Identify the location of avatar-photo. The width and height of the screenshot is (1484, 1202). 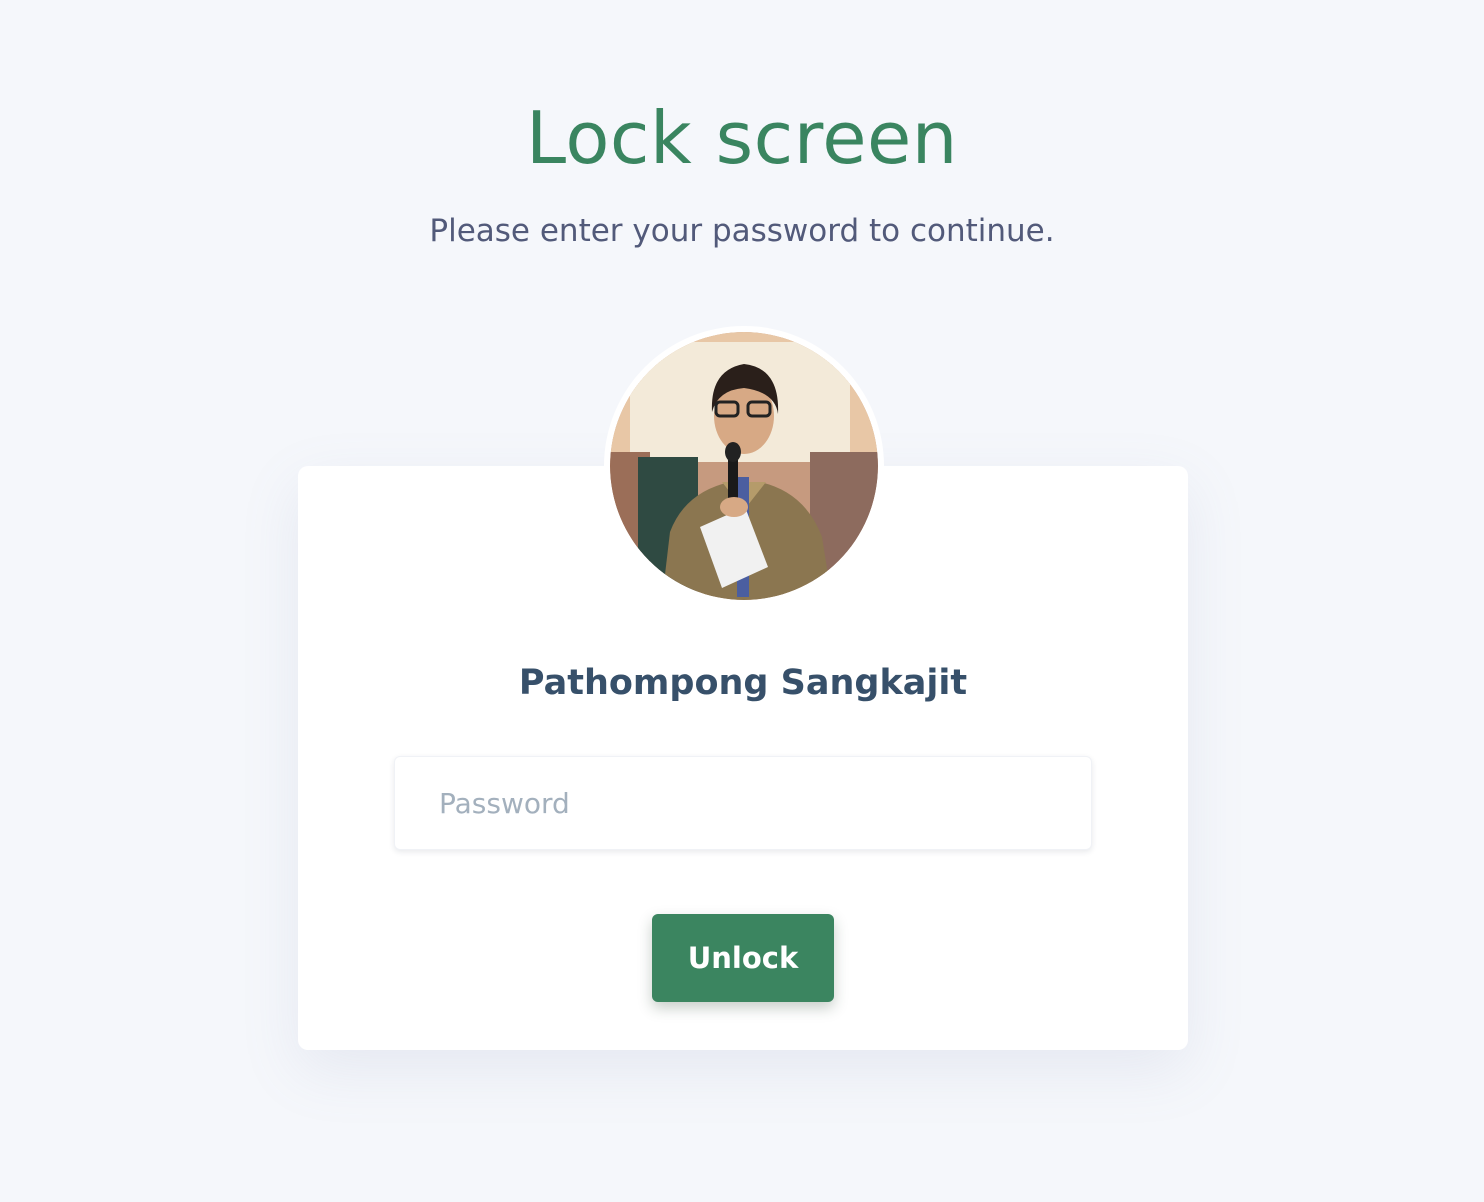
(744, 466).